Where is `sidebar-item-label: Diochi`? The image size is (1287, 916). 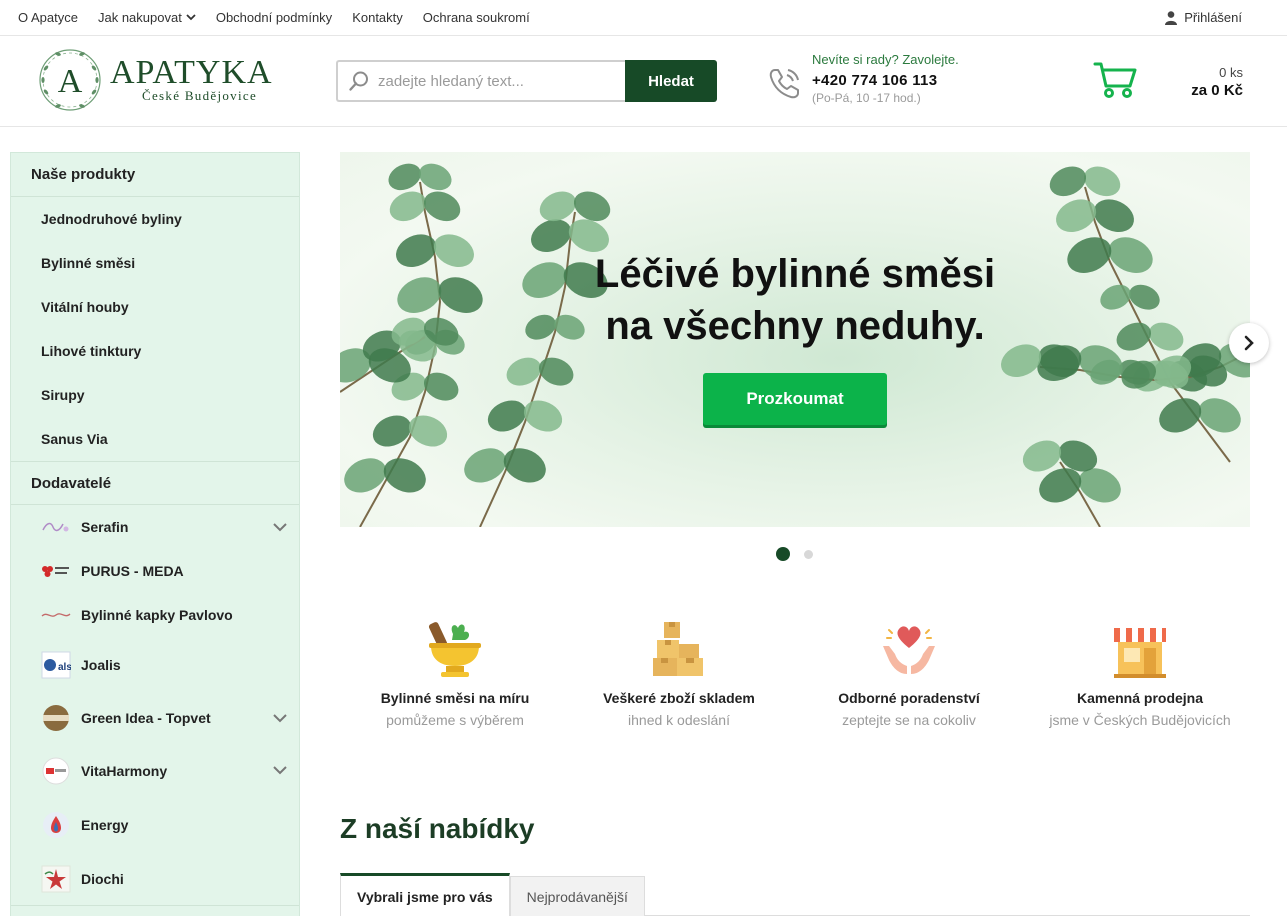 sidebar-item-label: Diochi is located at coordinates (102, 878).